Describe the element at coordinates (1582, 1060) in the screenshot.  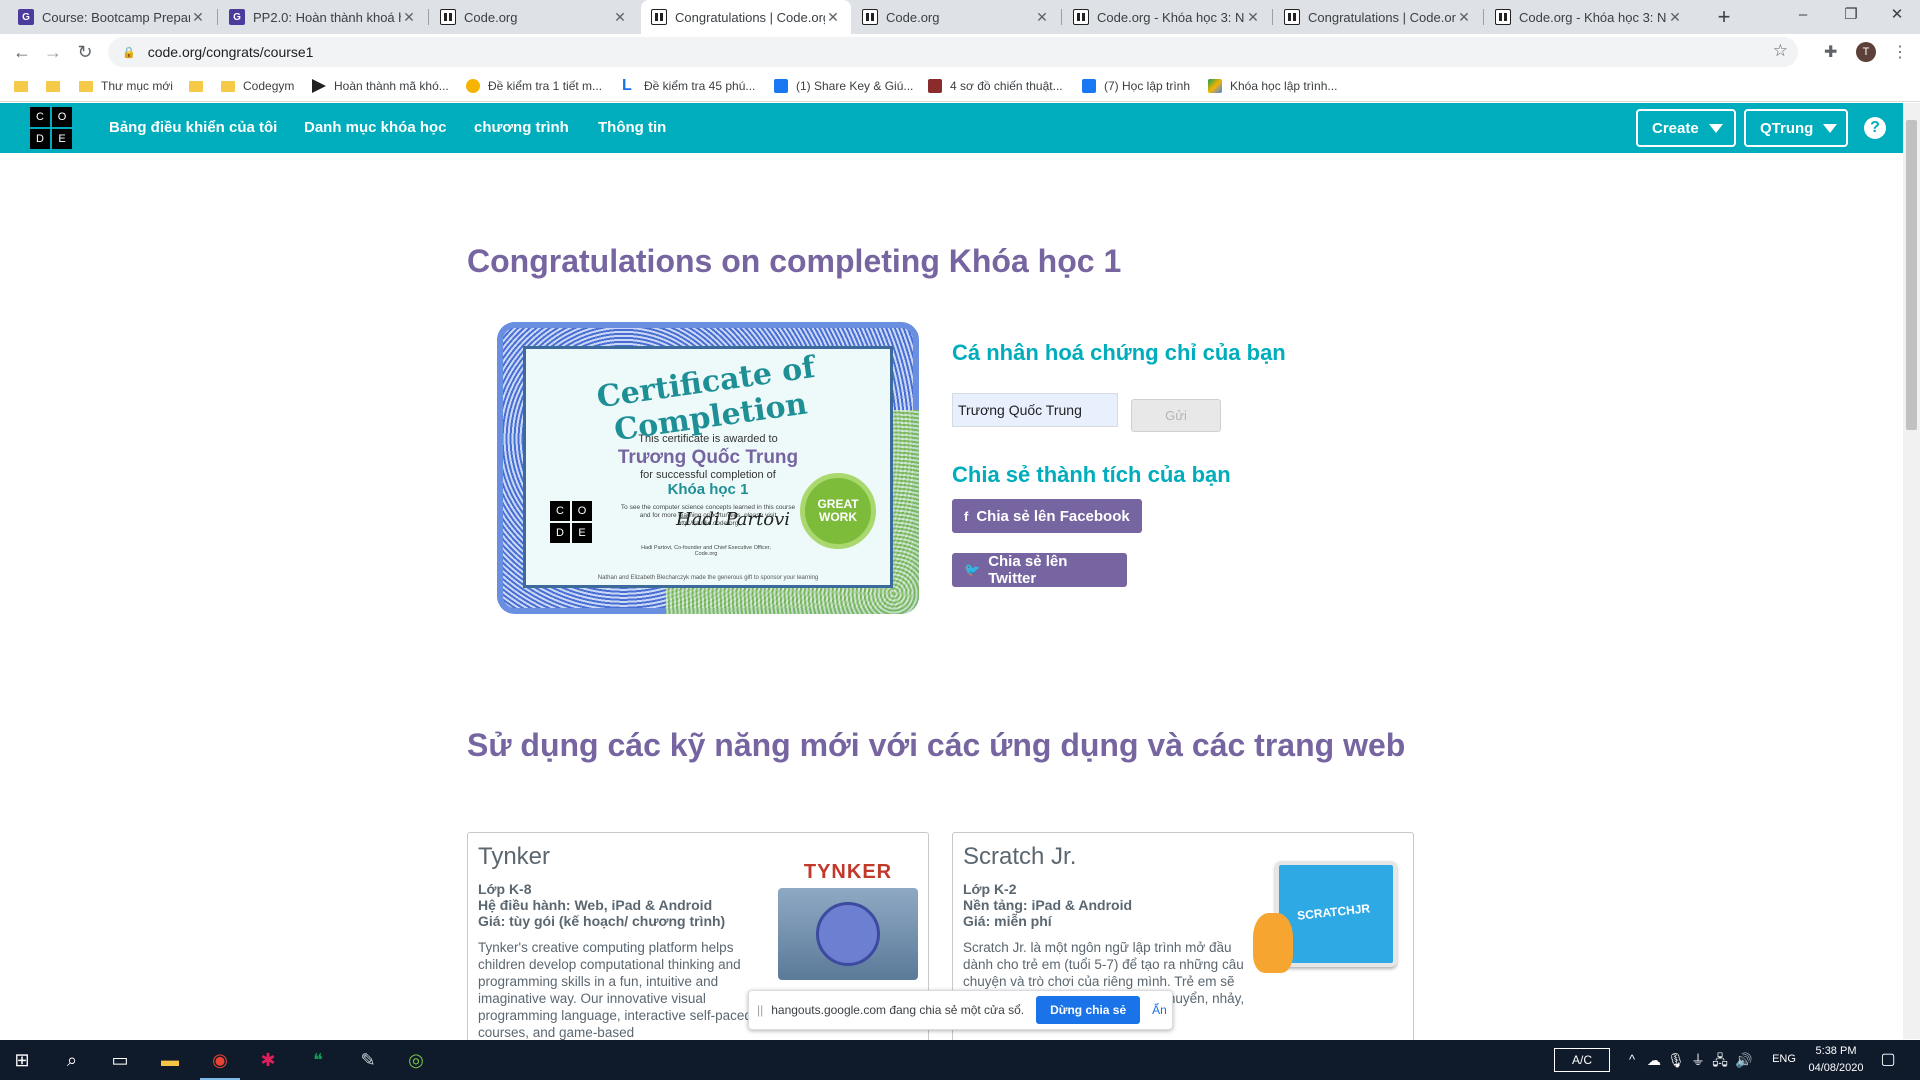
I see `ac-indicator: A/C` at that location.